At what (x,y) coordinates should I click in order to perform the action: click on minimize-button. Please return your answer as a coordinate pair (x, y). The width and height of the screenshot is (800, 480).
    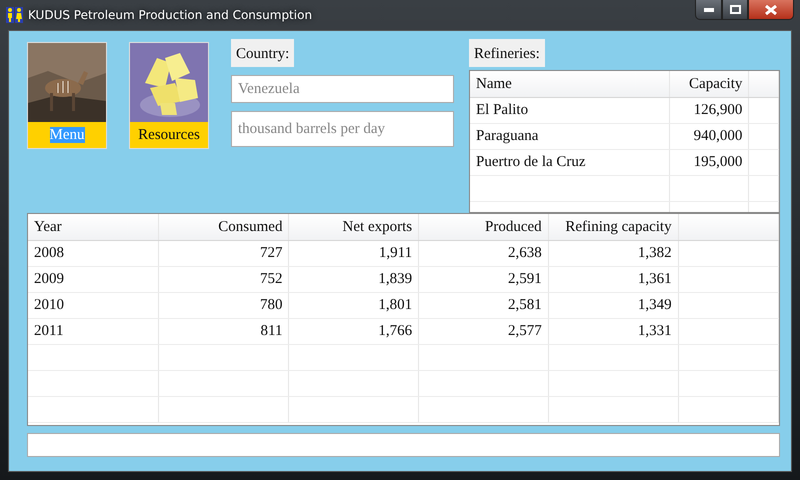
    Looking at the image, I should click on (708, 10).